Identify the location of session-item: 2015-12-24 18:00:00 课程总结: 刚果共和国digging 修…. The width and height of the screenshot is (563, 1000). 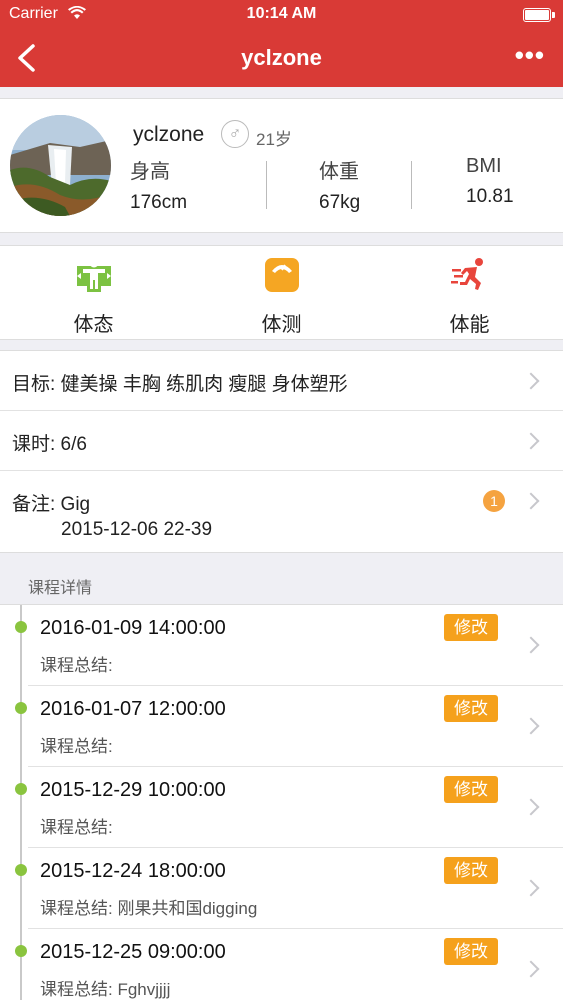
(281, 888).